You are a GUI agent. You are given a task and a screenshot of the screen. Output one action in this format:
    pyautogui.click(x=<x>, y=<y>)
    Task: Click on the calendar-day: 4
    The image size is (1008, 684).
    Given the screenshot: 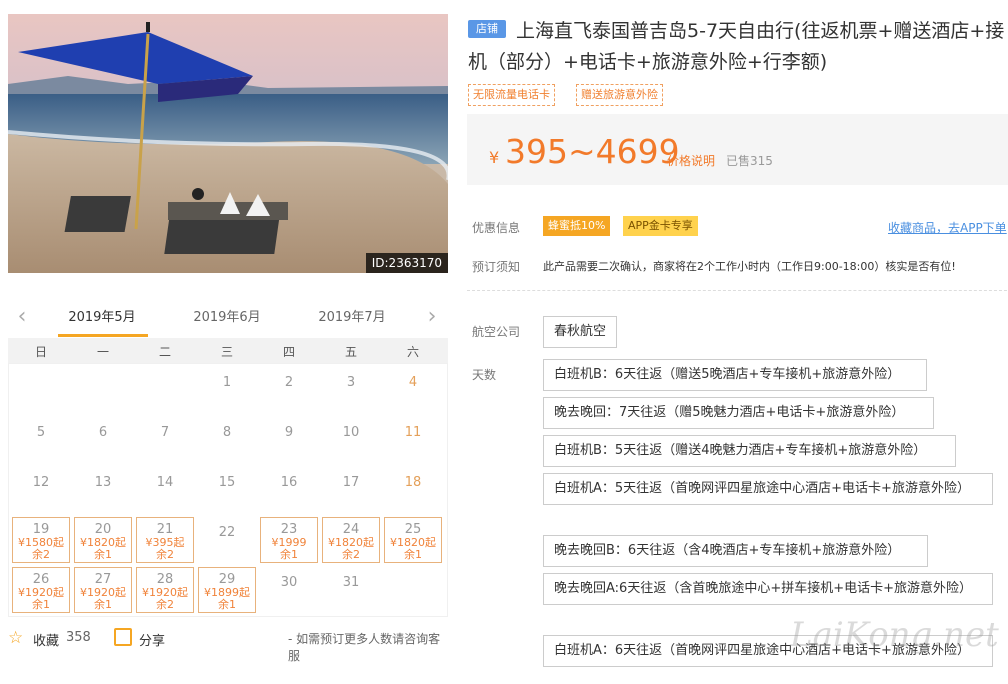 What is the action you would take?
    pyautogui.click(x=413, y=390)
    